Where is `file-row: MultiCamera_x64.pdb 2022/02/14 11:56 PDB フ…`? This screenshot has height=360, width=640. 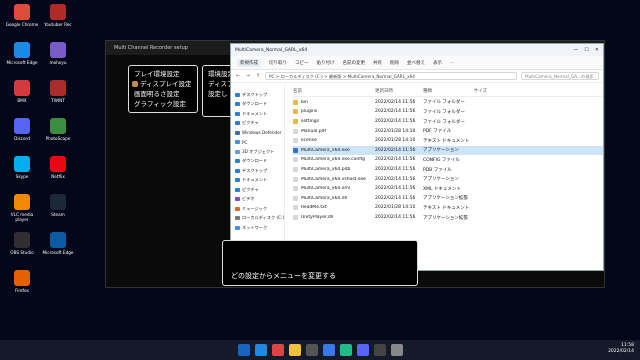
file-row: MultiCamera_x64.pdb 2022/02/14 11:56 PDB フ… is located at coordinates (448, 170).